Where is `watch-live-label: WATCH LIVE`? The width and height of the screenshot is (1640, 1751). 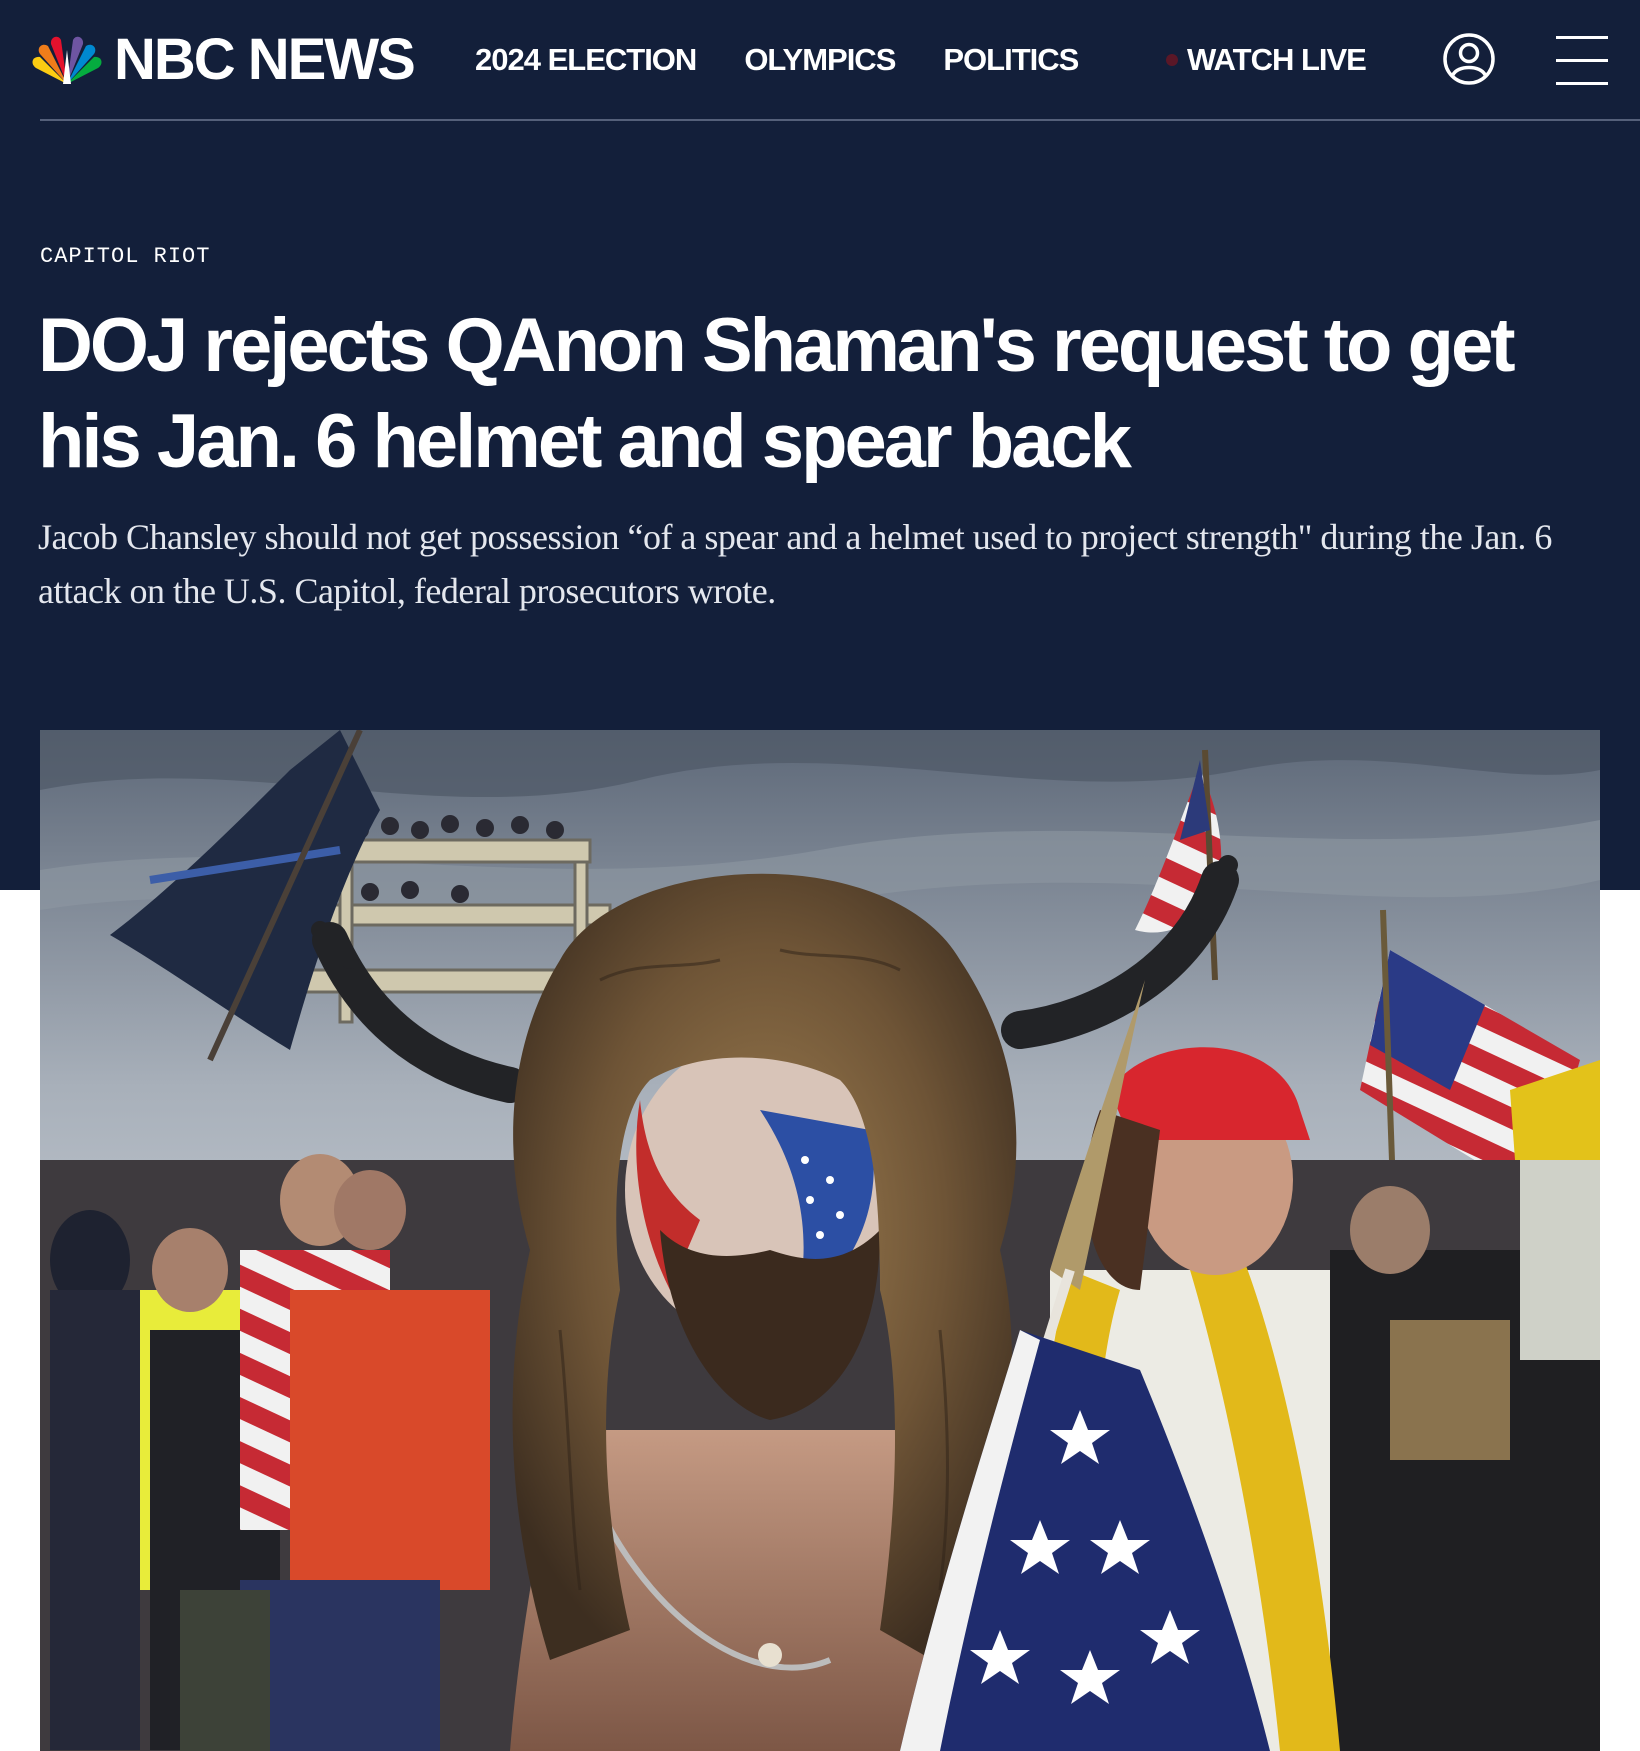 watch-live-label: WATCH LIVE is located at coordinates (1277, 59).